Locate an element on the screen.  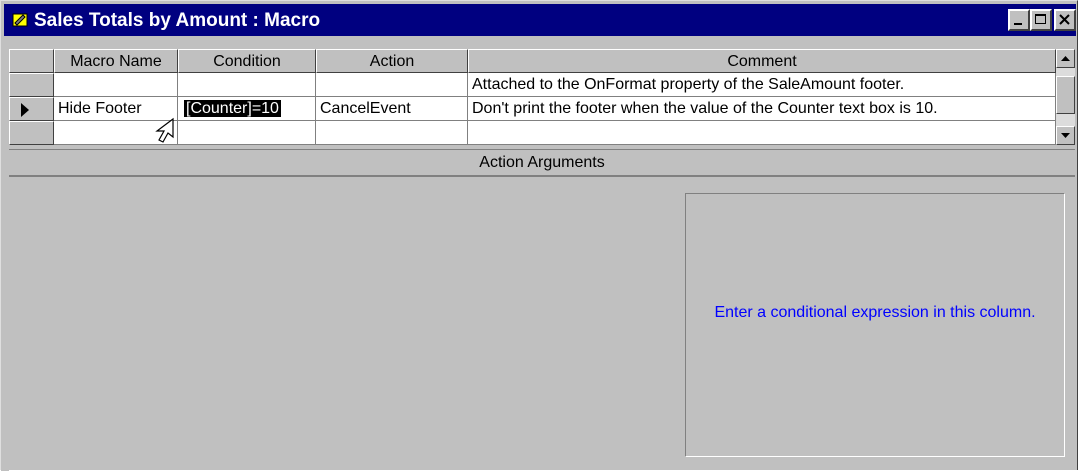
maximize-button is located at coordinates (1041, 20).